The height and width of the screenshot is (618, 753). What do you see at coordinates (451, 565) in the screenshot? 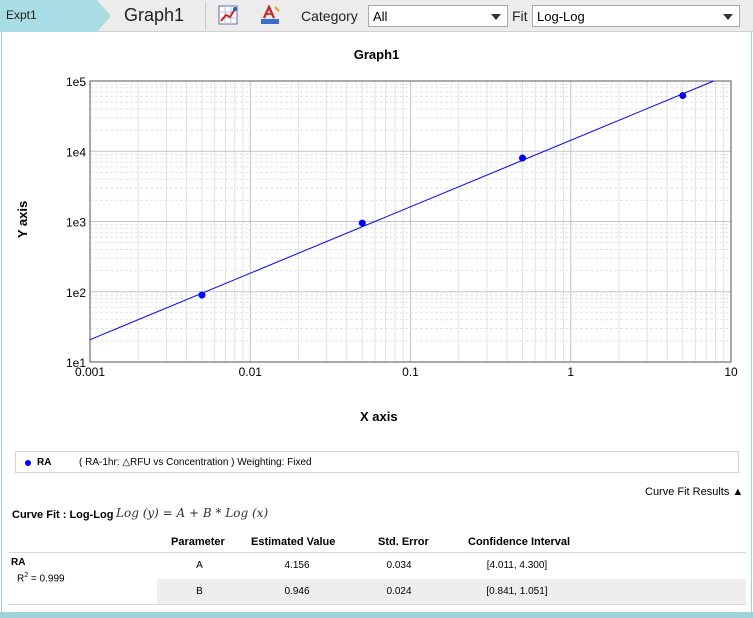
I see `table-row: A 4.156 0.034 [4.011, 4.300]` at bounding box center [451, 565].